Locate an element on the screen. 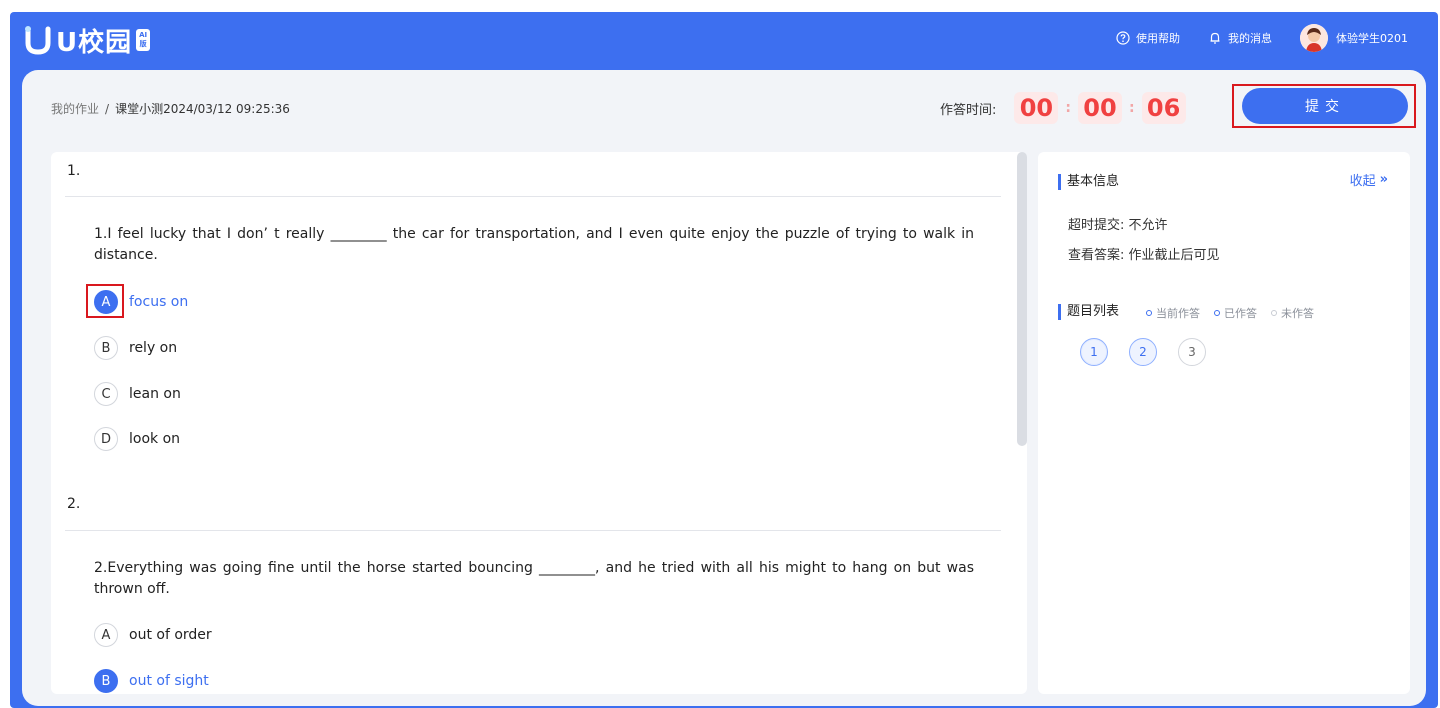 Image resolution: width=1440 pixels, height=708 pixels. top-actions: 使用帮助 我的消息 体验学生0201 is located at coordinates (1248, 38).